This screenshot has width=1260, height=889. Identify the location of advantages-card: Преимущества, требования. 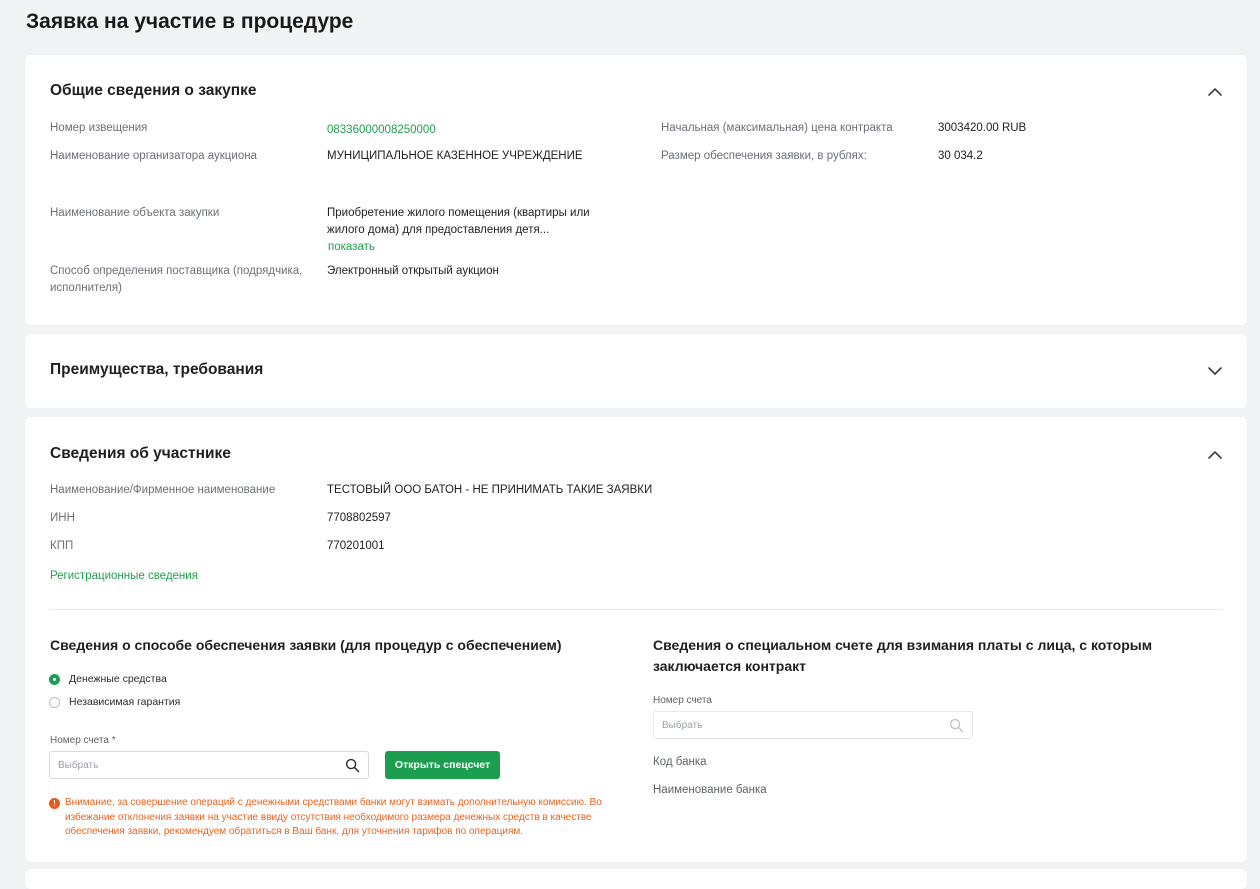
(636, 371).